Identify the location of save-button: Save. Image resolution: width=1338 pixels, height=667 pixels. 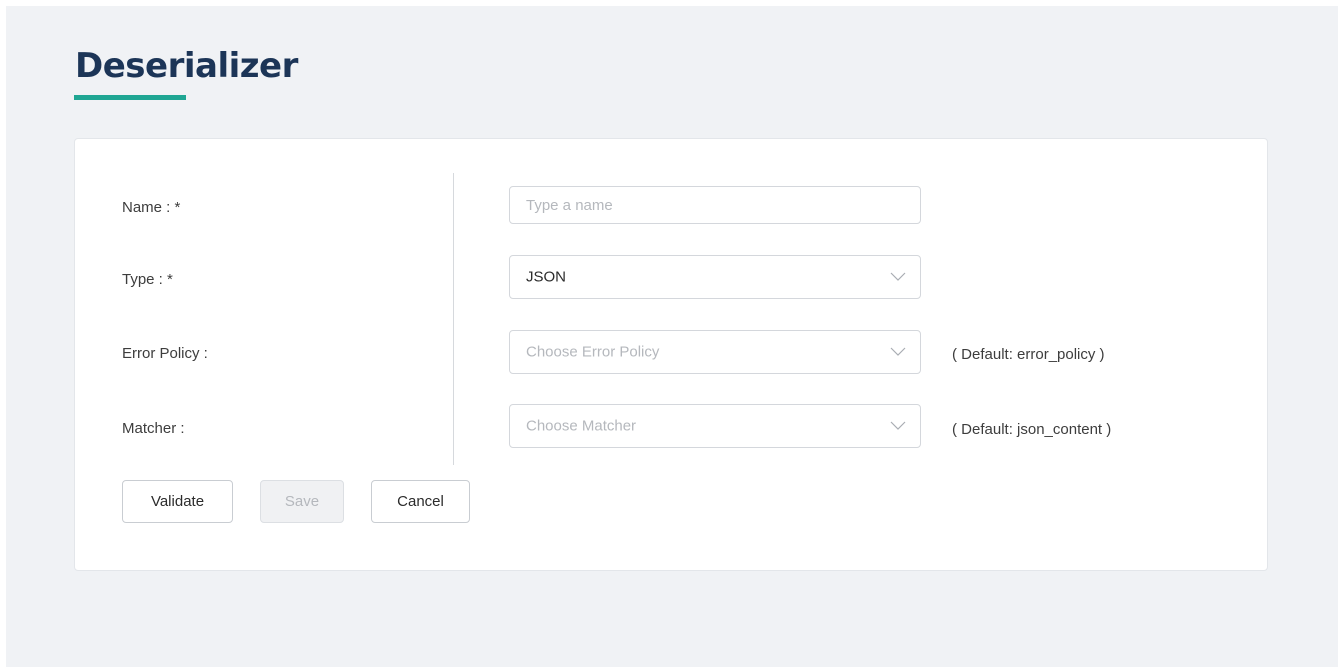
(302, 501).